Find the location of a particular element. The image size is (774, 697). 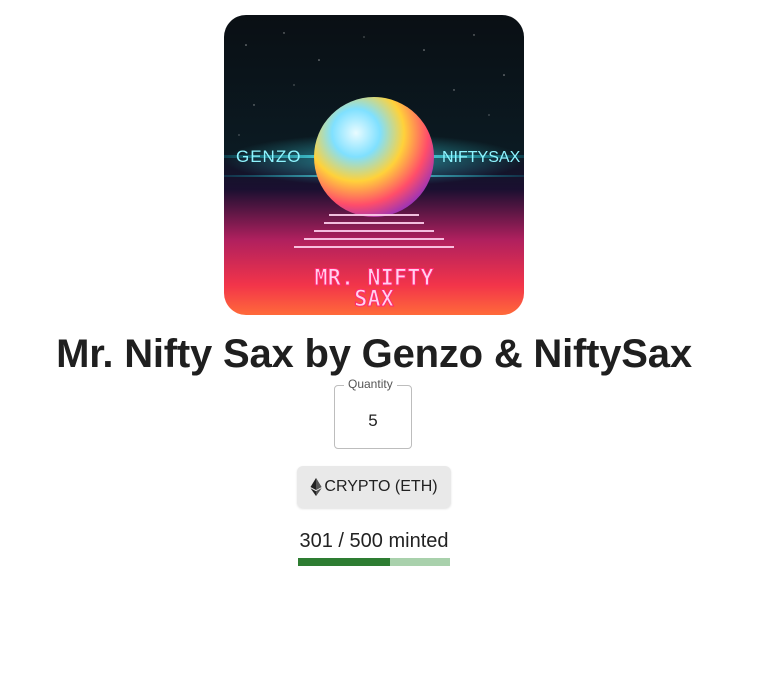

svg-text: SAX is located at coordinates (374, 299).